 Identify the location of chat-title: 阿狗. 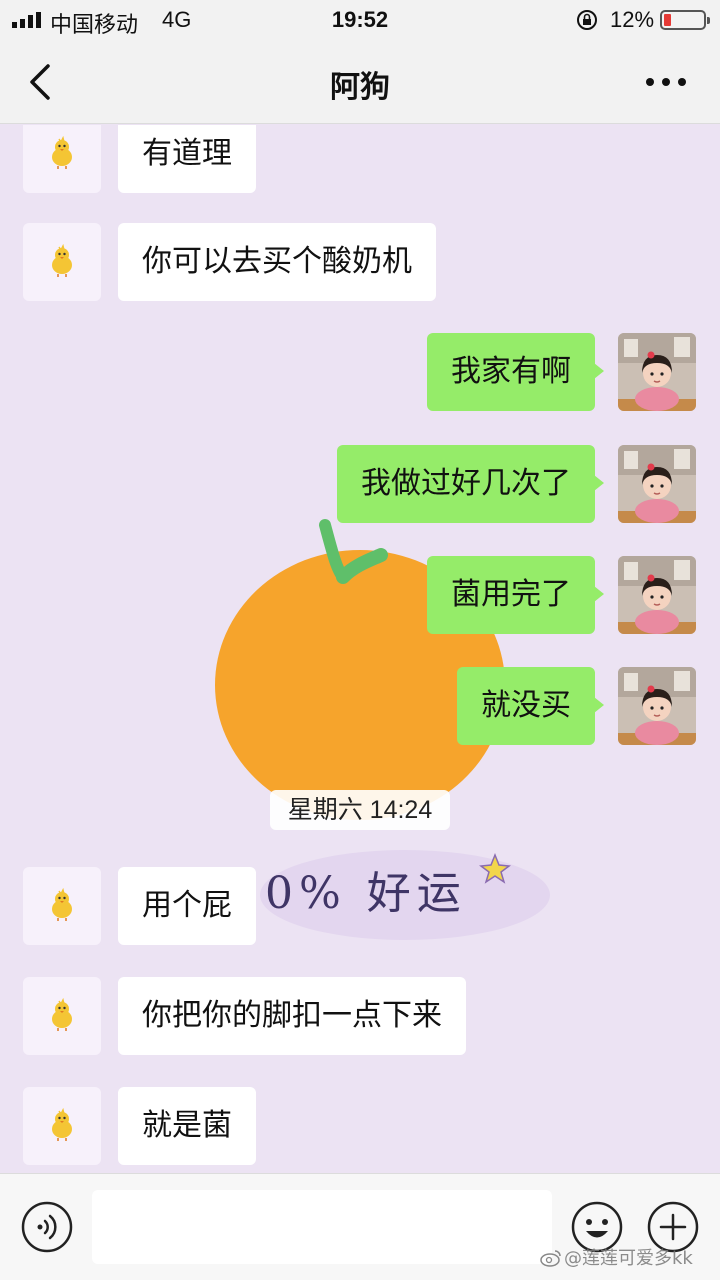
(360, 87).